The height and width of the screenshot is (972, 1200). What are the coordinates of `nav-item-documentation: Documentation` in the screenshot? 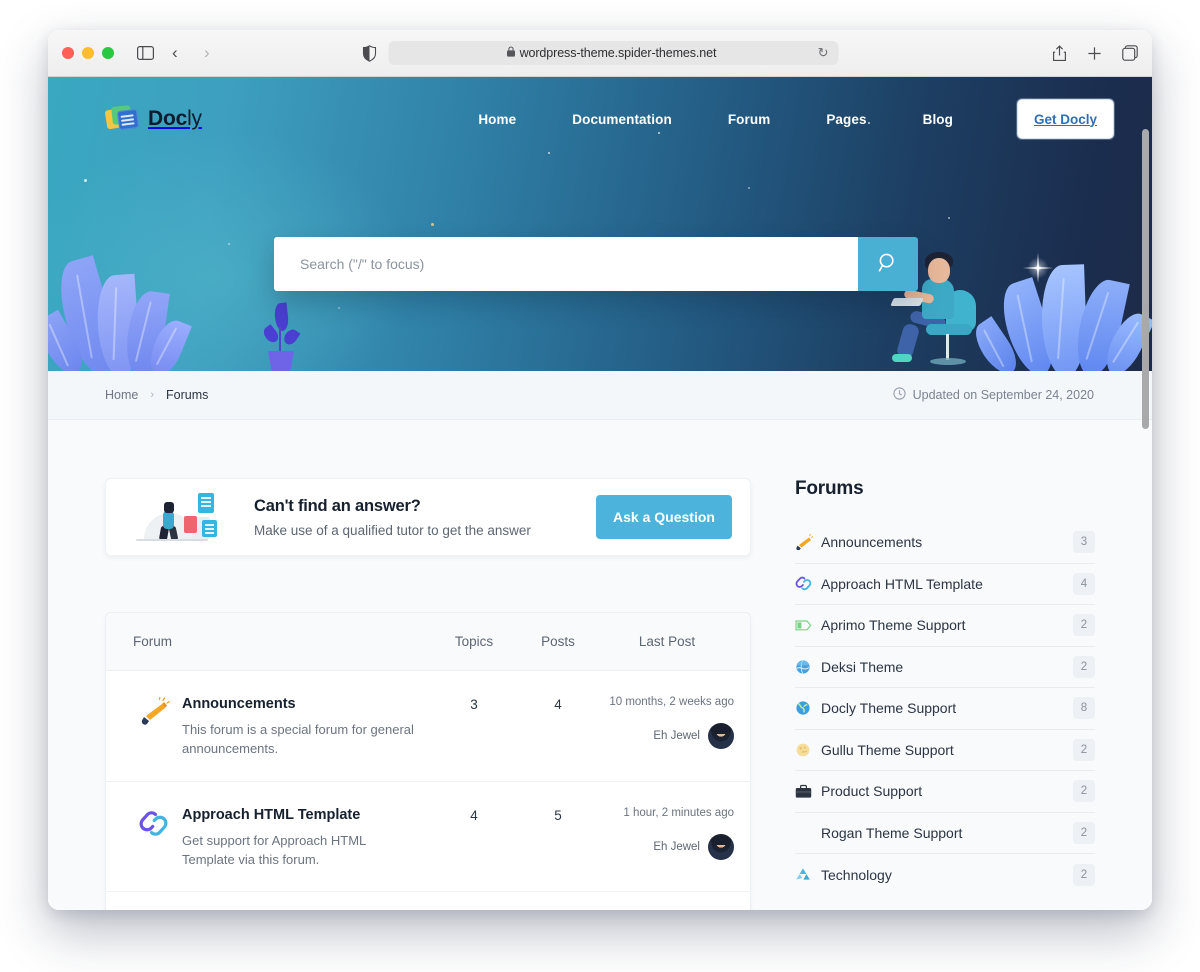 It's located at (622, 119).